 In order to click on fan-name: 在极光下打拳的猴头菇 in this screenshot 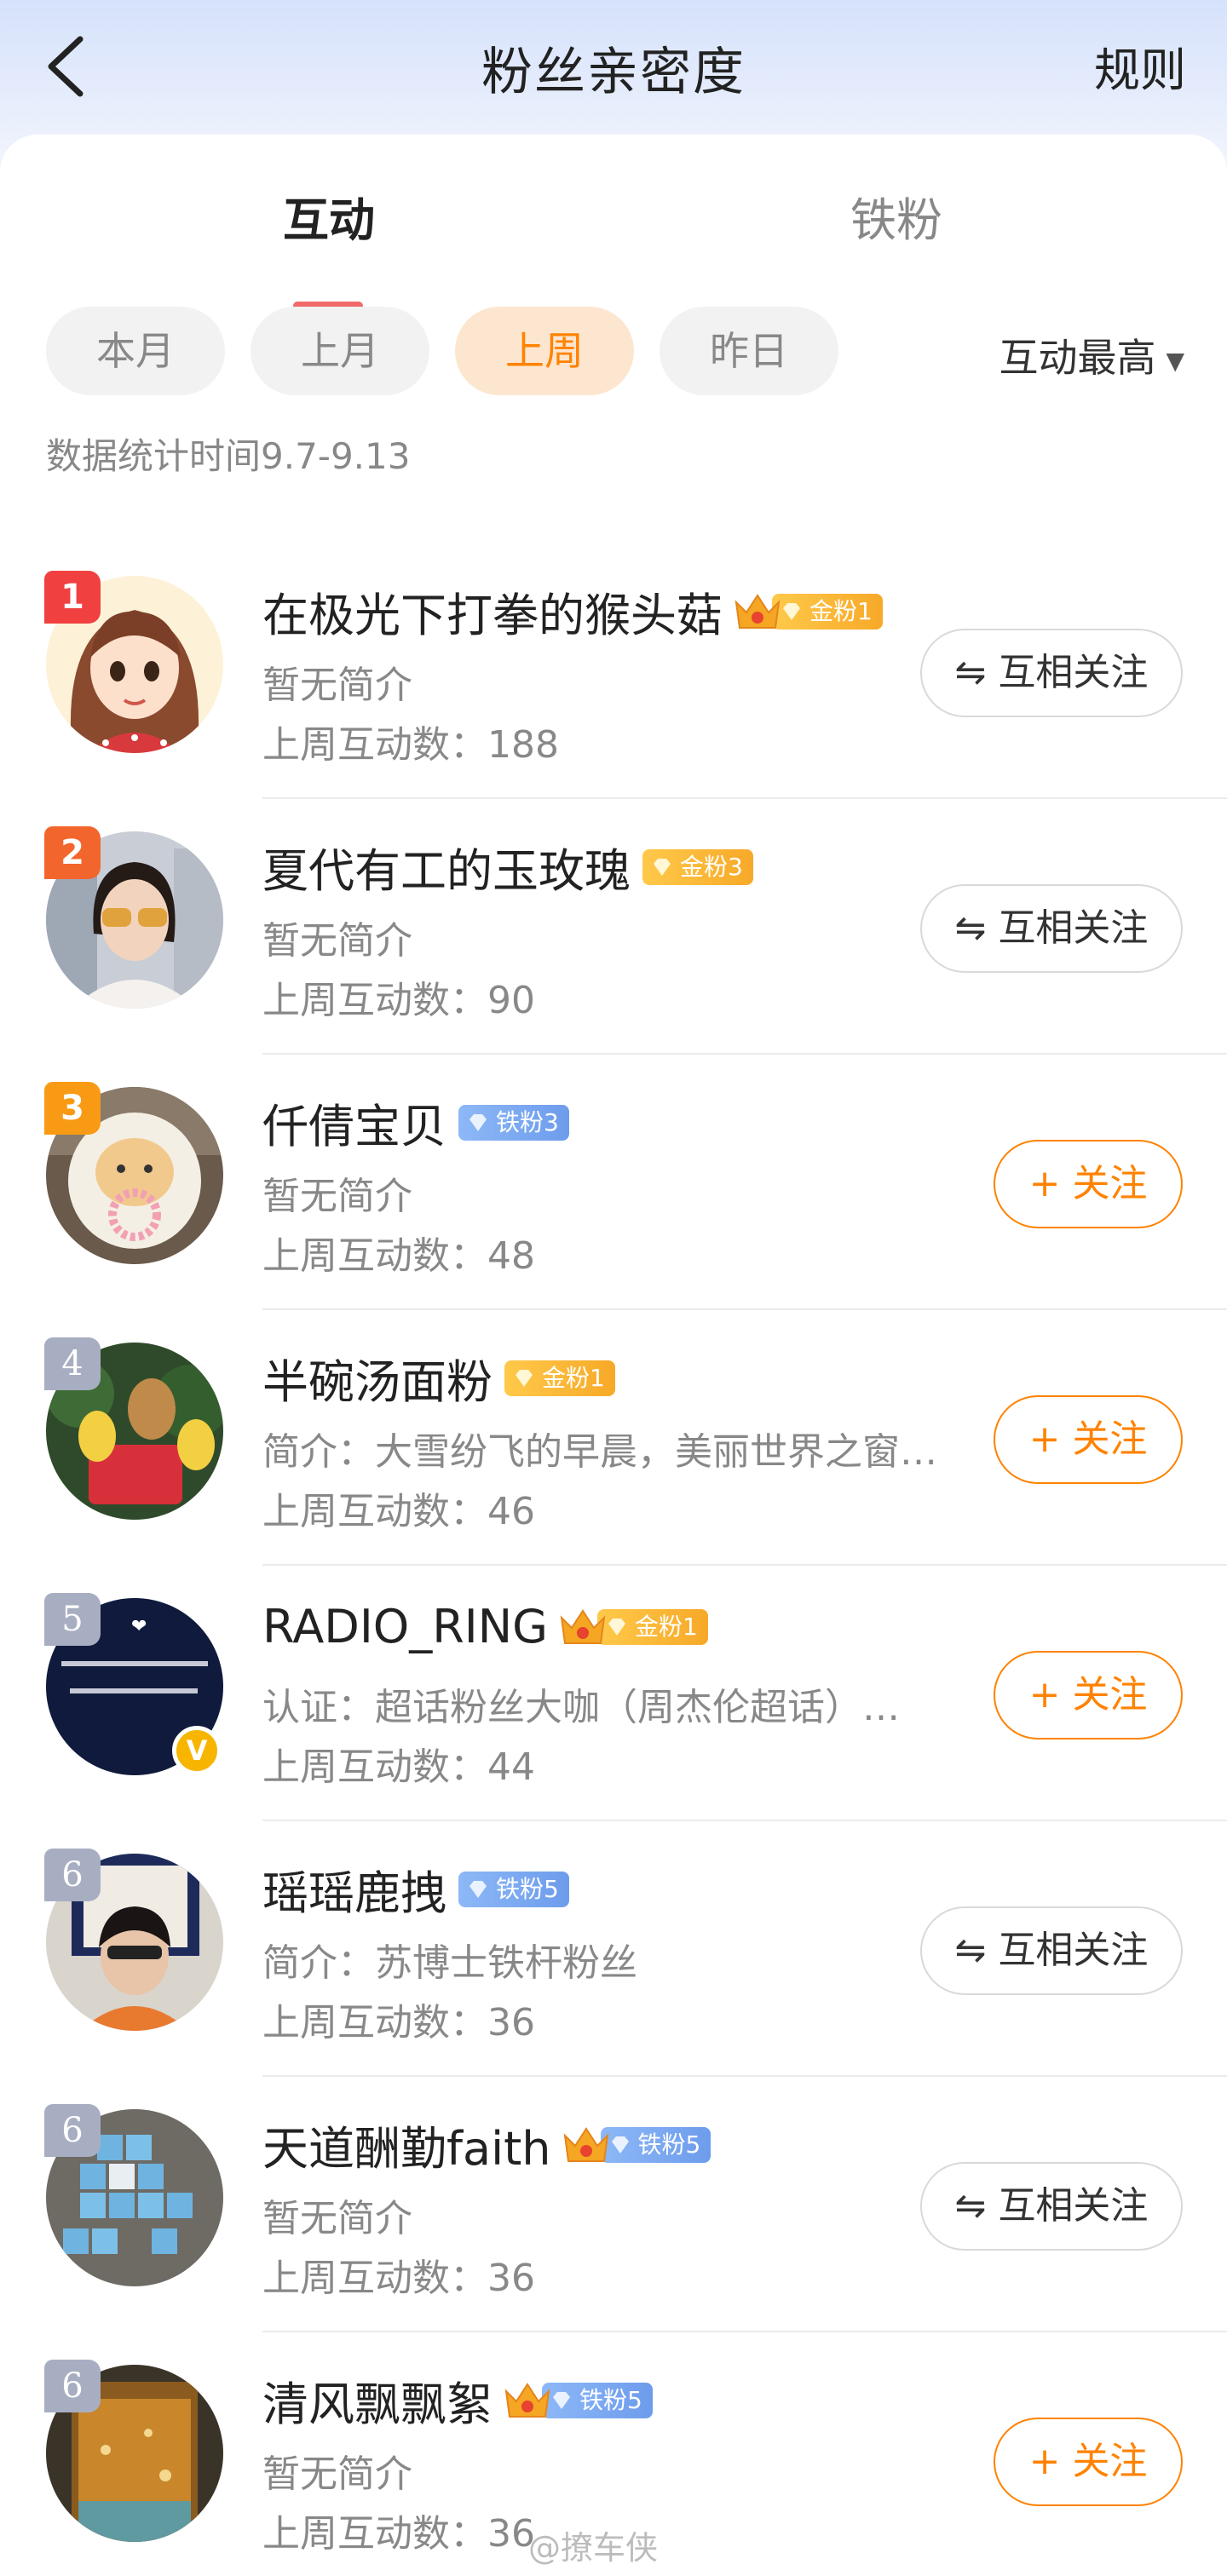, I will do `click(492, 615)`.